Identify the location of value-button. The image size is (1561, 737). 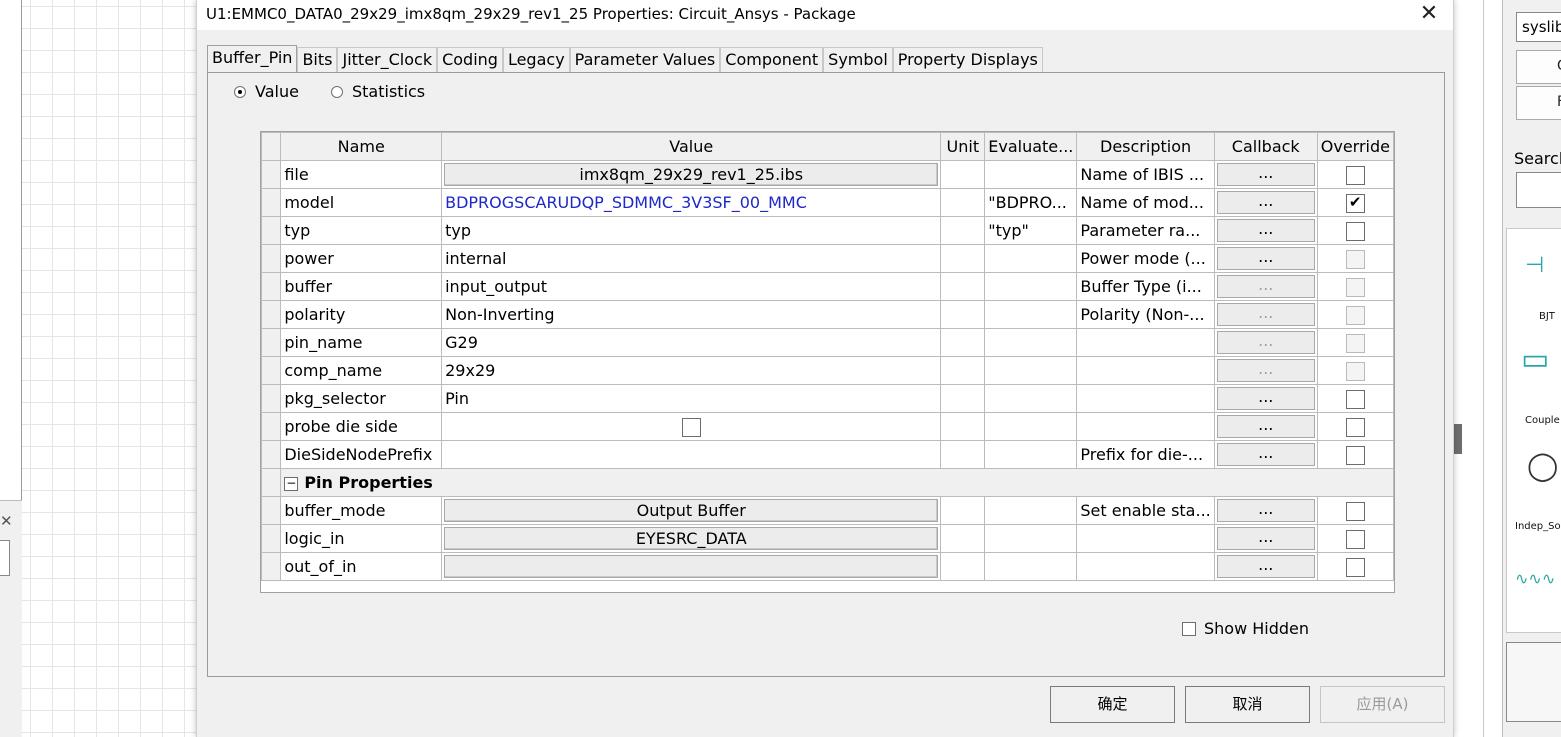
(691, 566).